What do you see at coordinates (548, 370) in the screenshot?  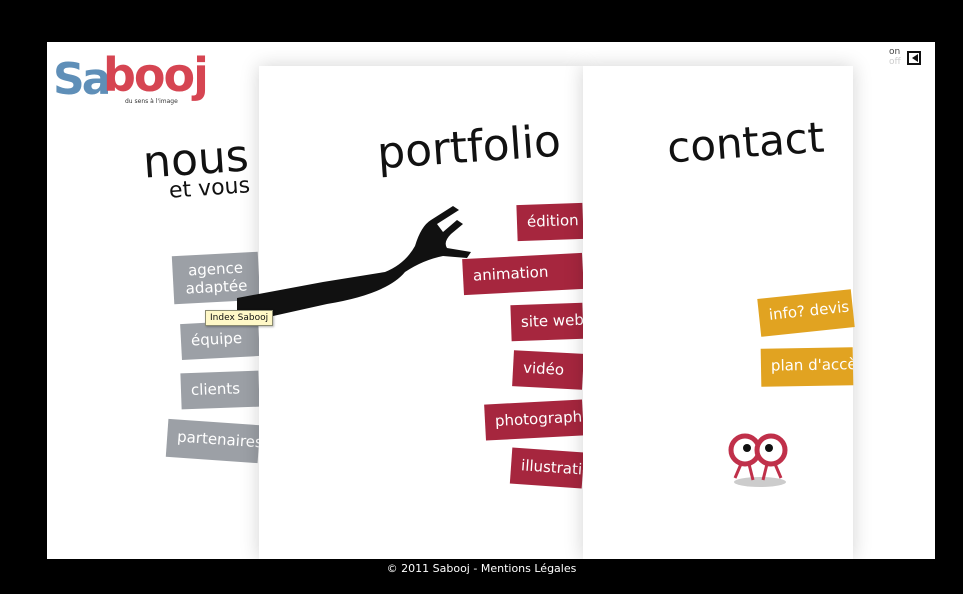 I see `portfolio-item-video: vidéo` at bounding box center [548, 370].